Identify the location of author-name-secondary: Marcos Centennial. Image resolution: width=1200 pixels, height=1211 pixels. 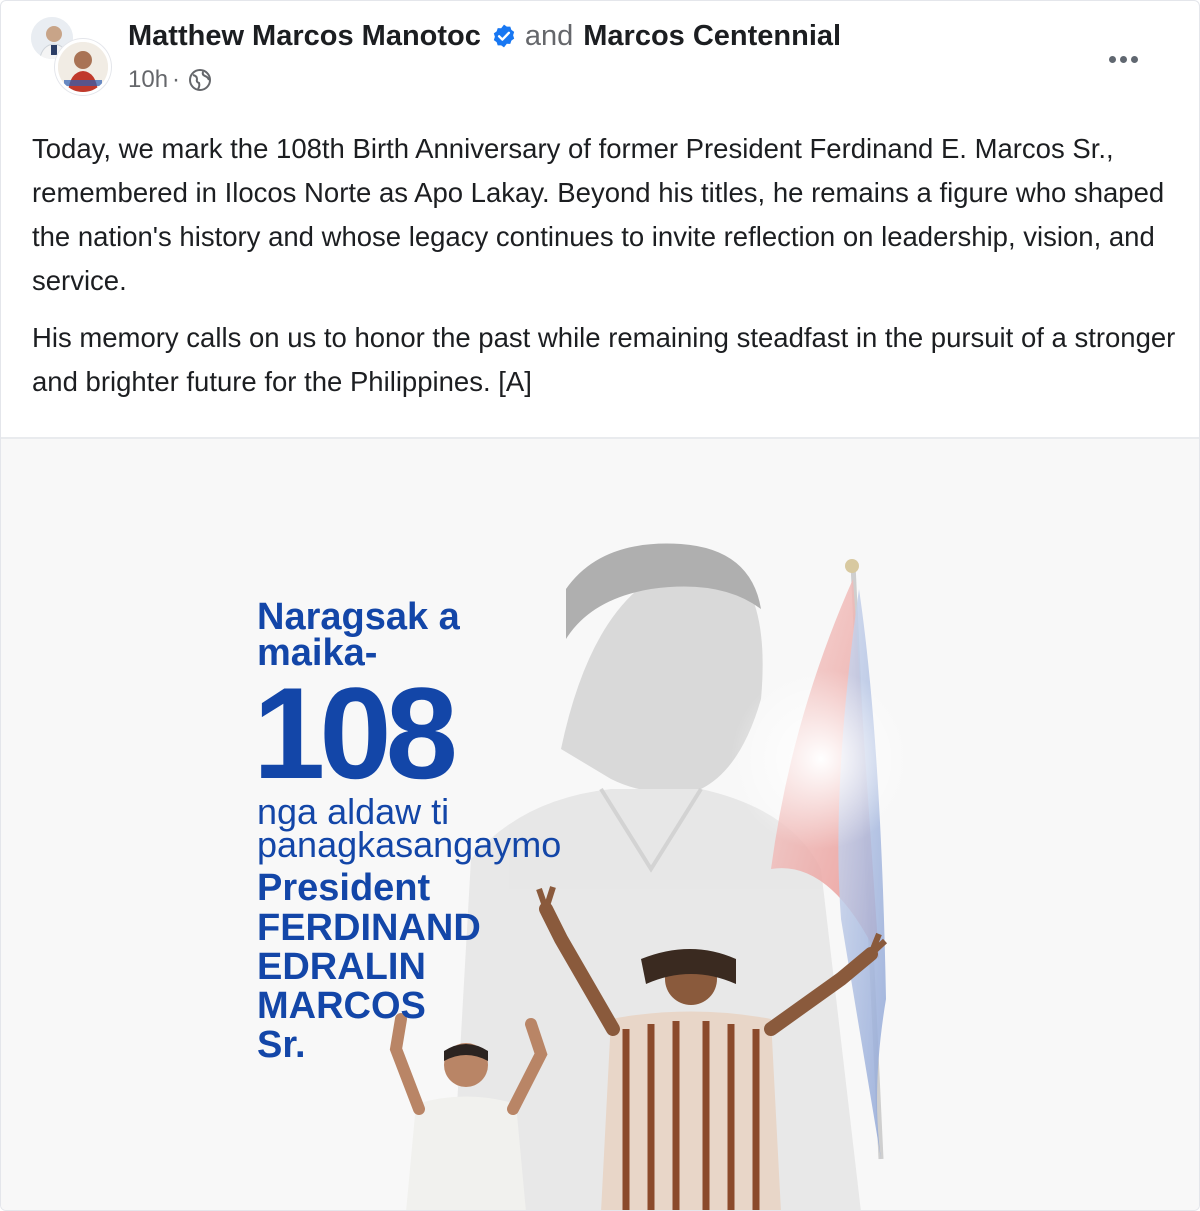
(712, 36).